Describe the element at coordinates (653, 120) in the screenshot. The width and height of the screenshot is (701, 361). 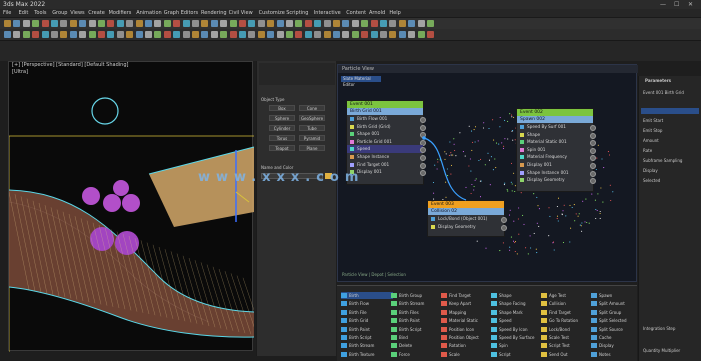
I see `parameter-row: Emit Start` at that location.